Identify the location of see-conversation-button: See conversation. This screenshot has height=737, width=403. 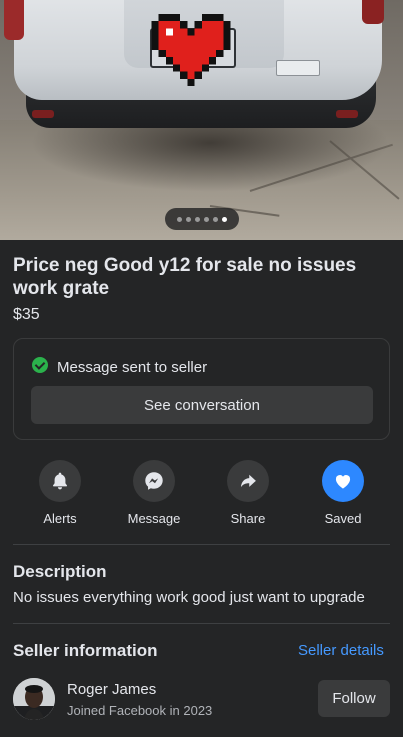
(202, 405).